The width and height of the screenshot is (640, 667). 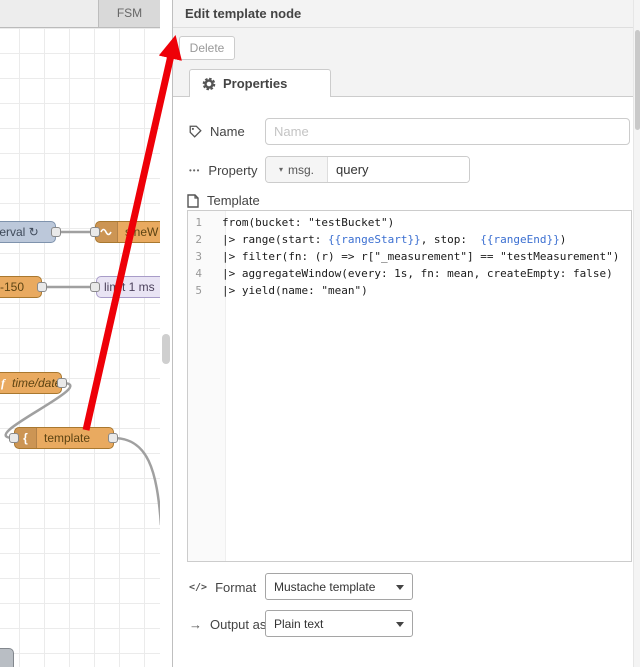 I want to click on node-timedate: f time/date, so click(x=31, y=383).